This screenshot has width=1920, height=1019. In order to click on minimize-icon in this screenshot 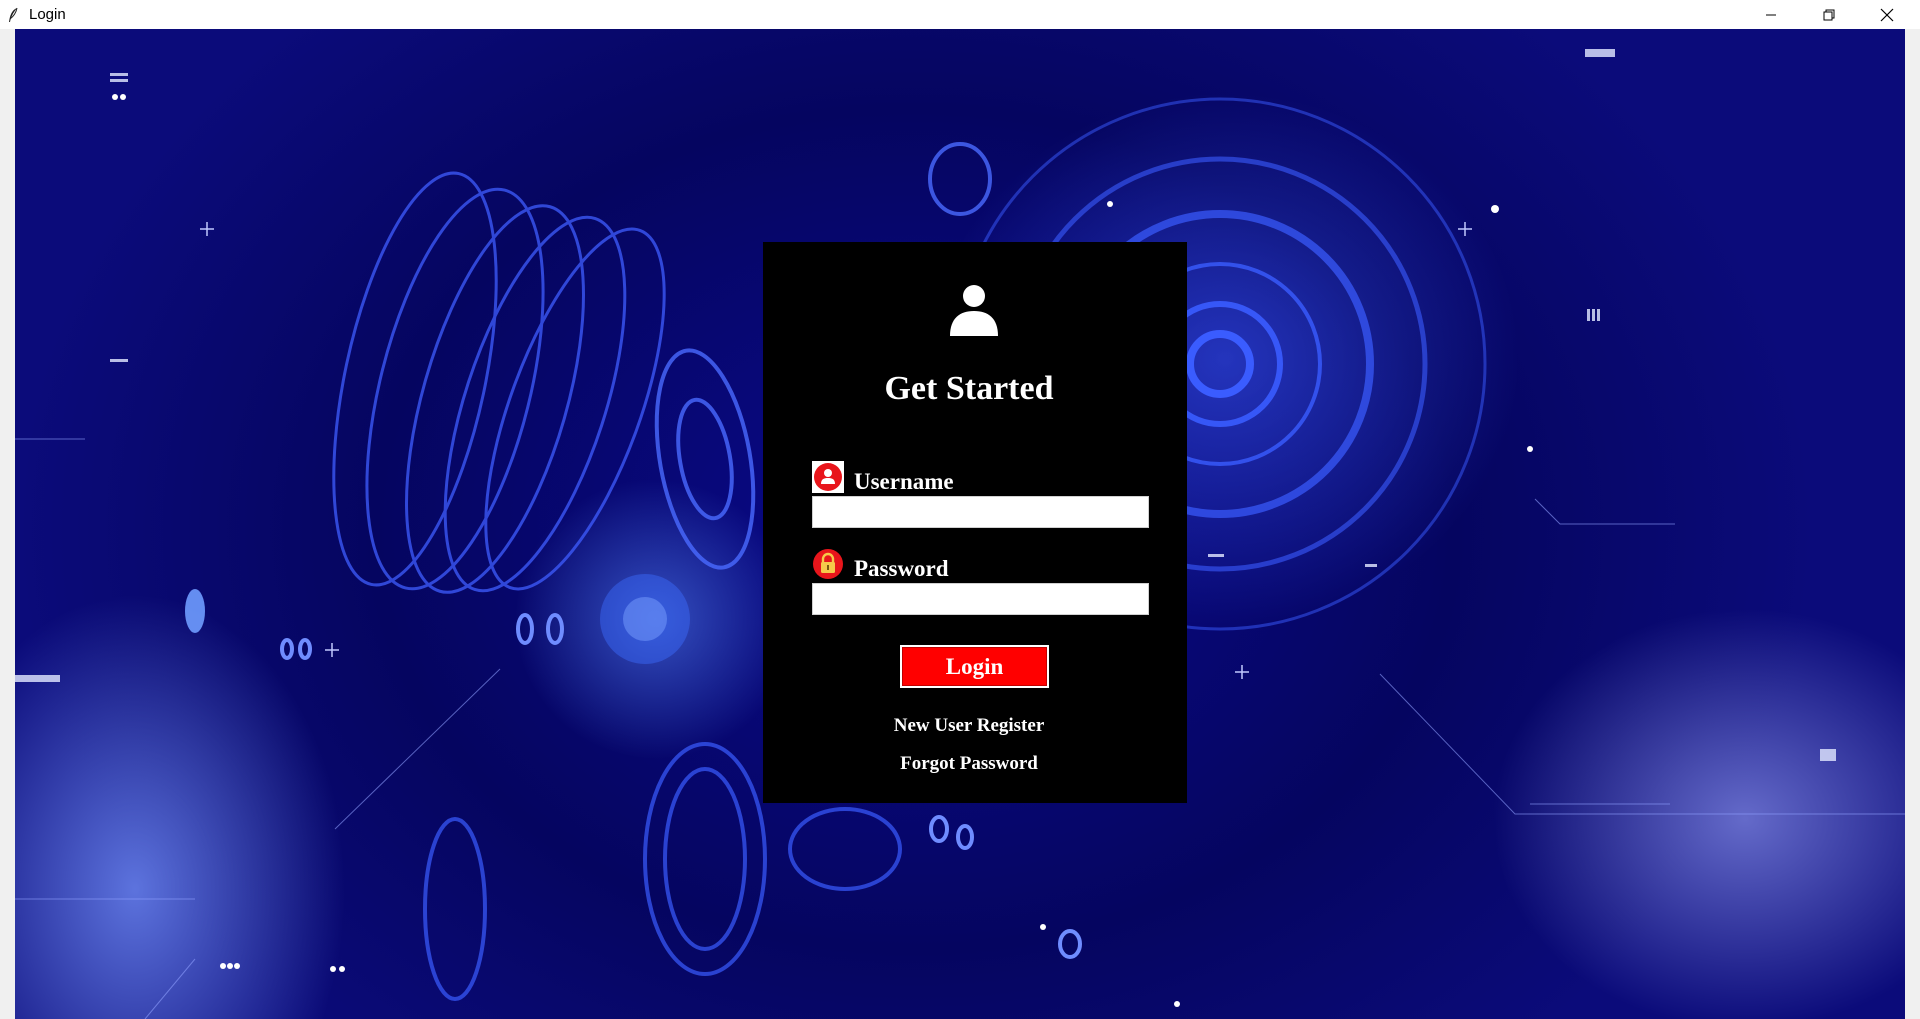, I will do `click(1771, 14)`.